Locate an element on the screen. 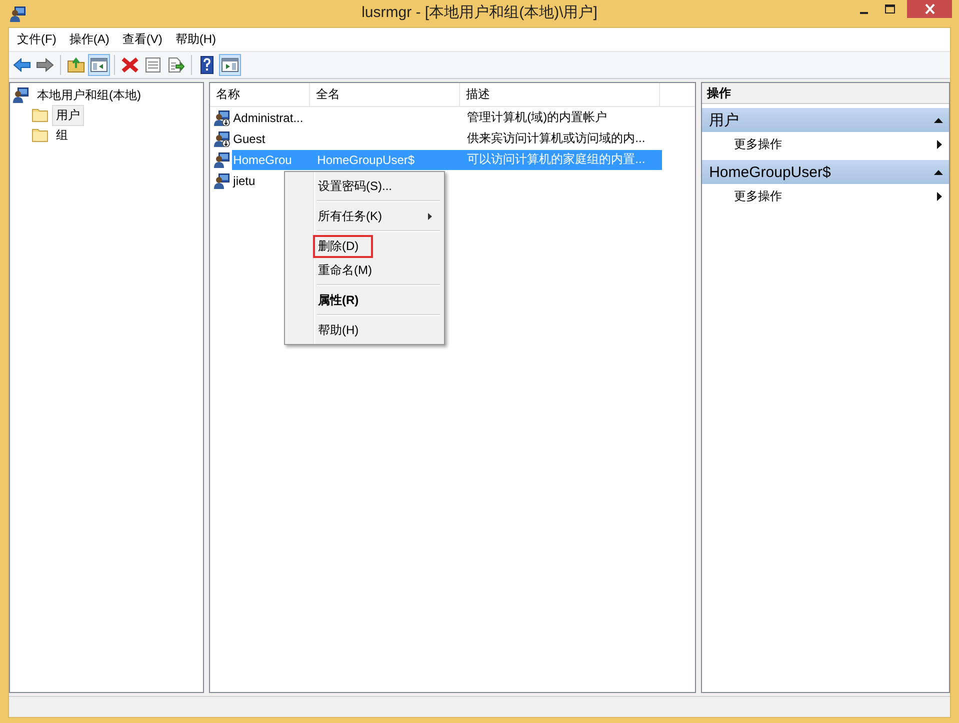 The width and height of the screenshot is (959, 723). menu-item: 属性(R) is located at coordinates (338, 300).